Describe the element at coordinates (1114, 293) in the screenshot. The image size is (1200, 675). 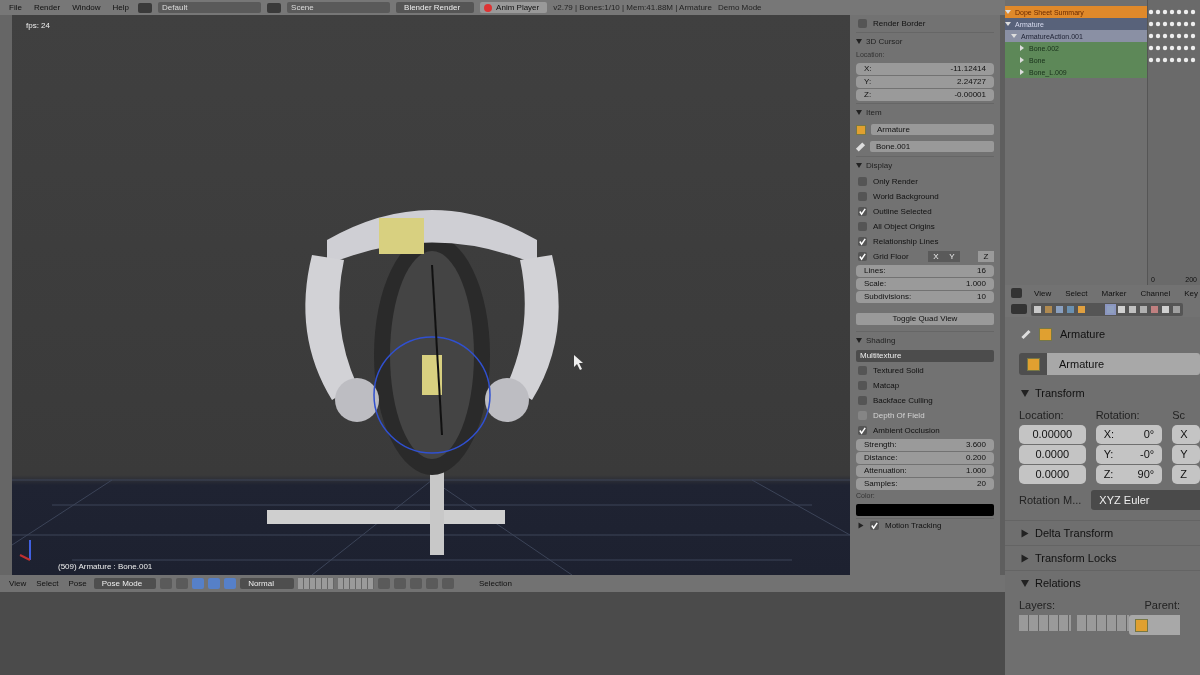
I see `menu-item: Marker` at that location.